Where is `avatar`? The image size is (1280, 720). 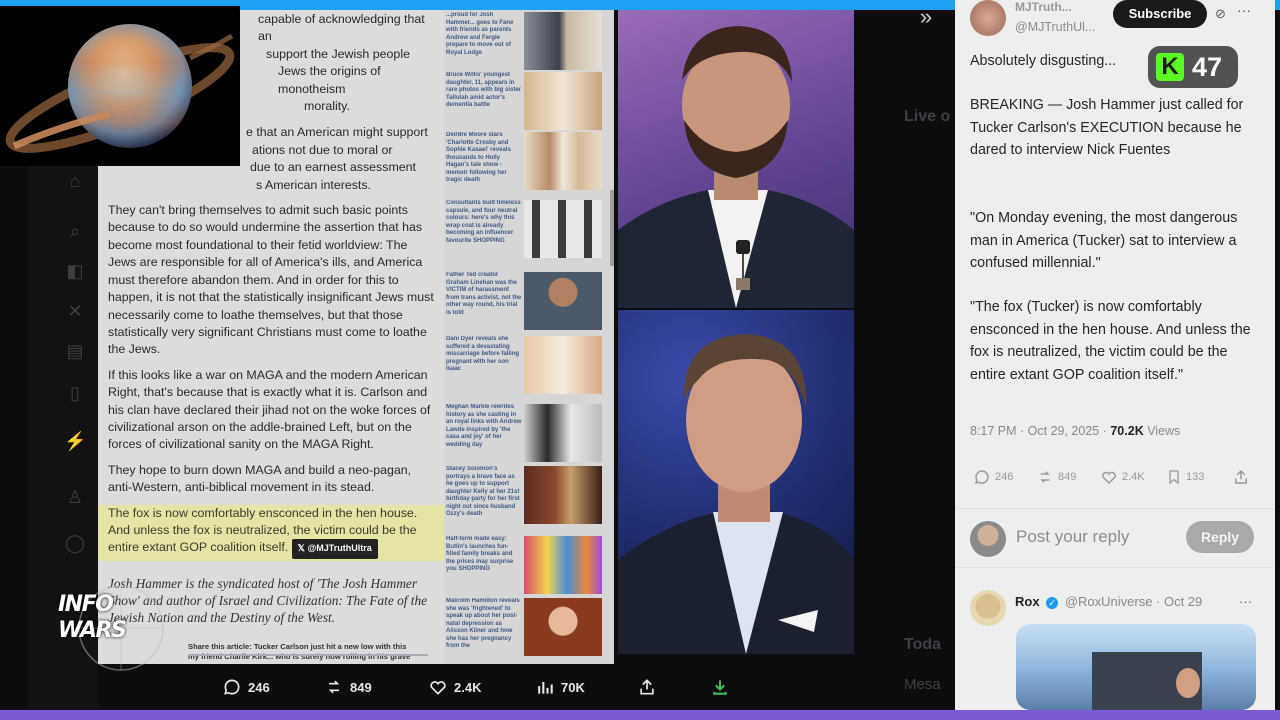 avatar is located at coordinates (988, 18).